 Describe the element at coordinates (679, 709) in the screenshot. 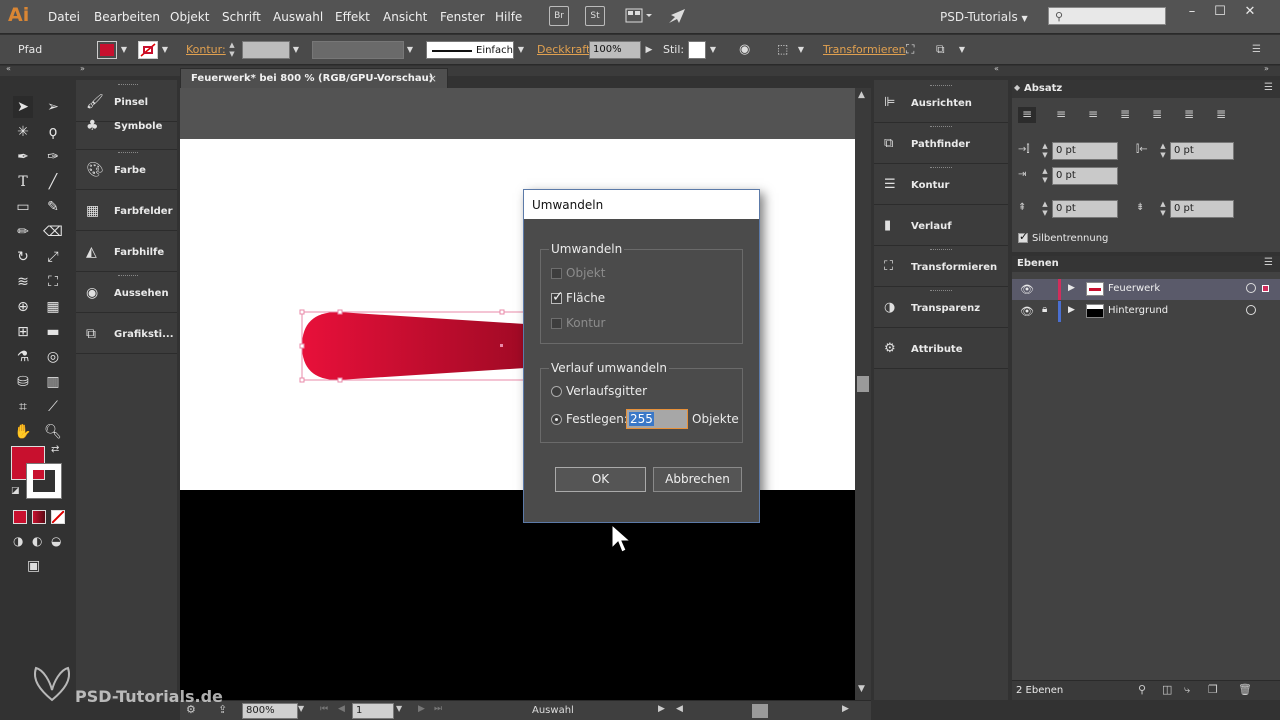

I see `scroll-left-icon: ◀` at that location.